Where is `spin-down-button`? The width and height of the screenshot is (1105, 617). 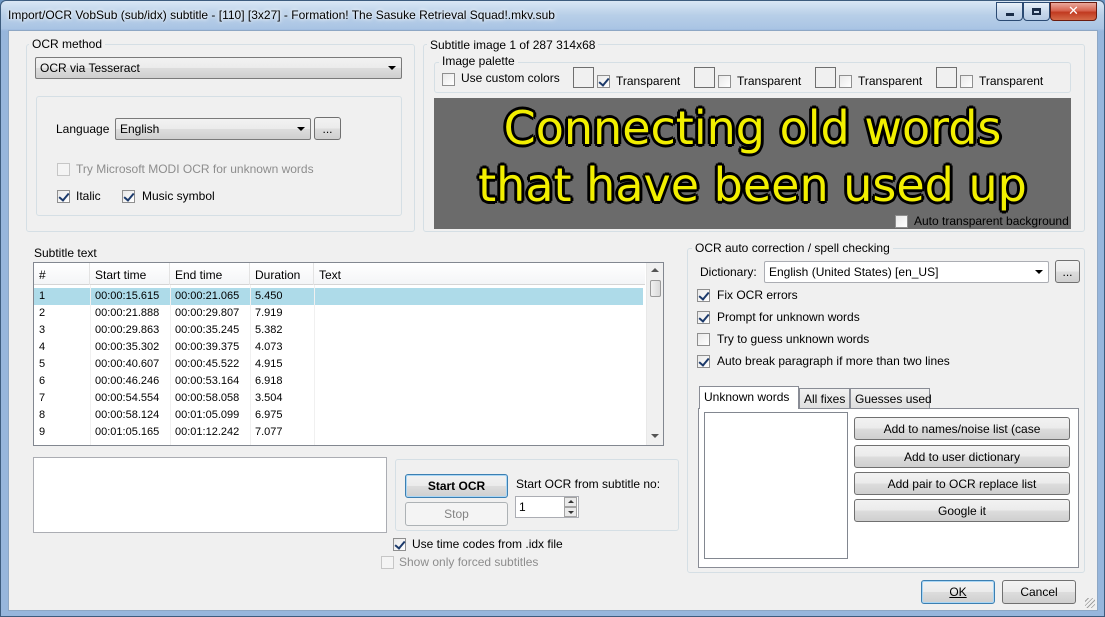
spin-down-button is located at coordinates (570, 512).